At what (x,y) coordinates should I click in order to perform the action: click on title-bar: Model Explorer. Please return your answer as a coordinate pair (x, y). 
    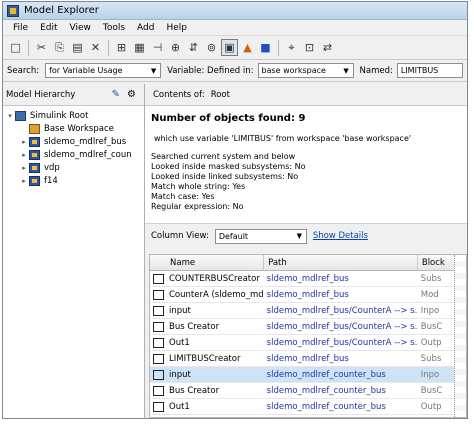
    Looking at the image, I should click on (235, 11).